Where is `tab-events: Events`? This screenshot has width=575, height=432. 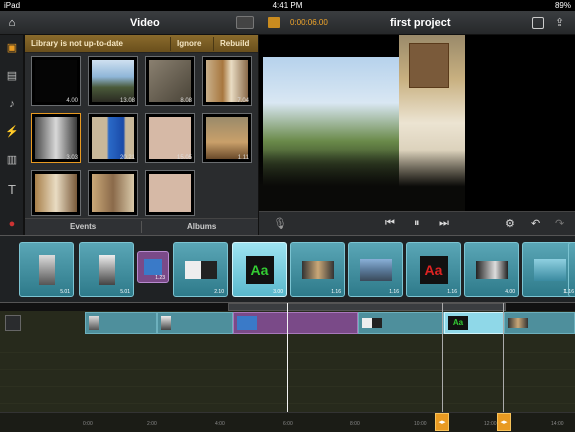
tab-events: Events is located at coordinates (83, 226).